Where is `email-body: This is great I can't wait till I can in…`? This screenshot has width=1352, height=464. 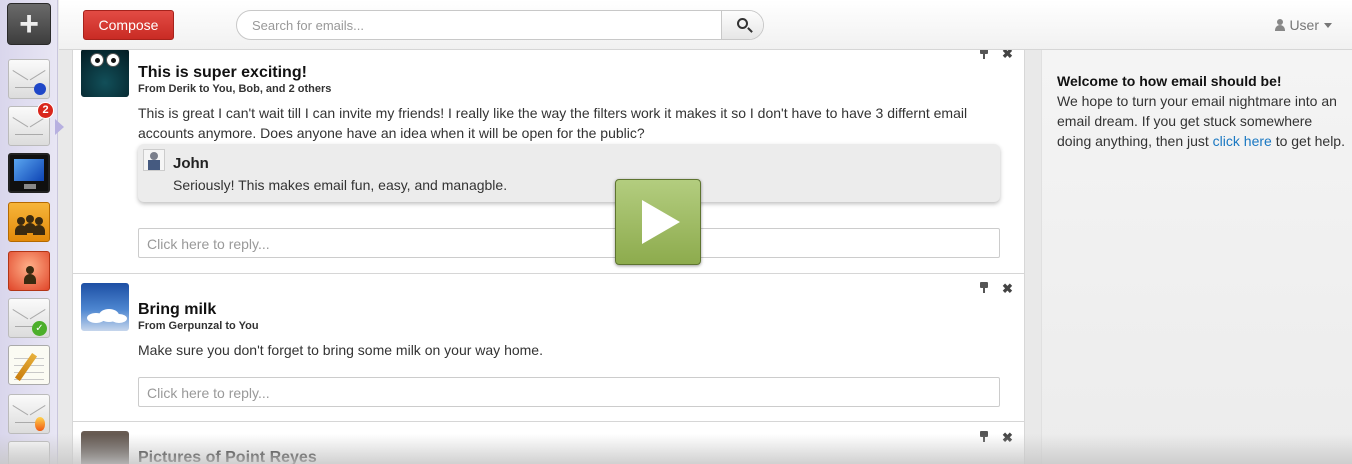
email-body: This is great I can't wait till I can in… is located at coordinates (553, 123).